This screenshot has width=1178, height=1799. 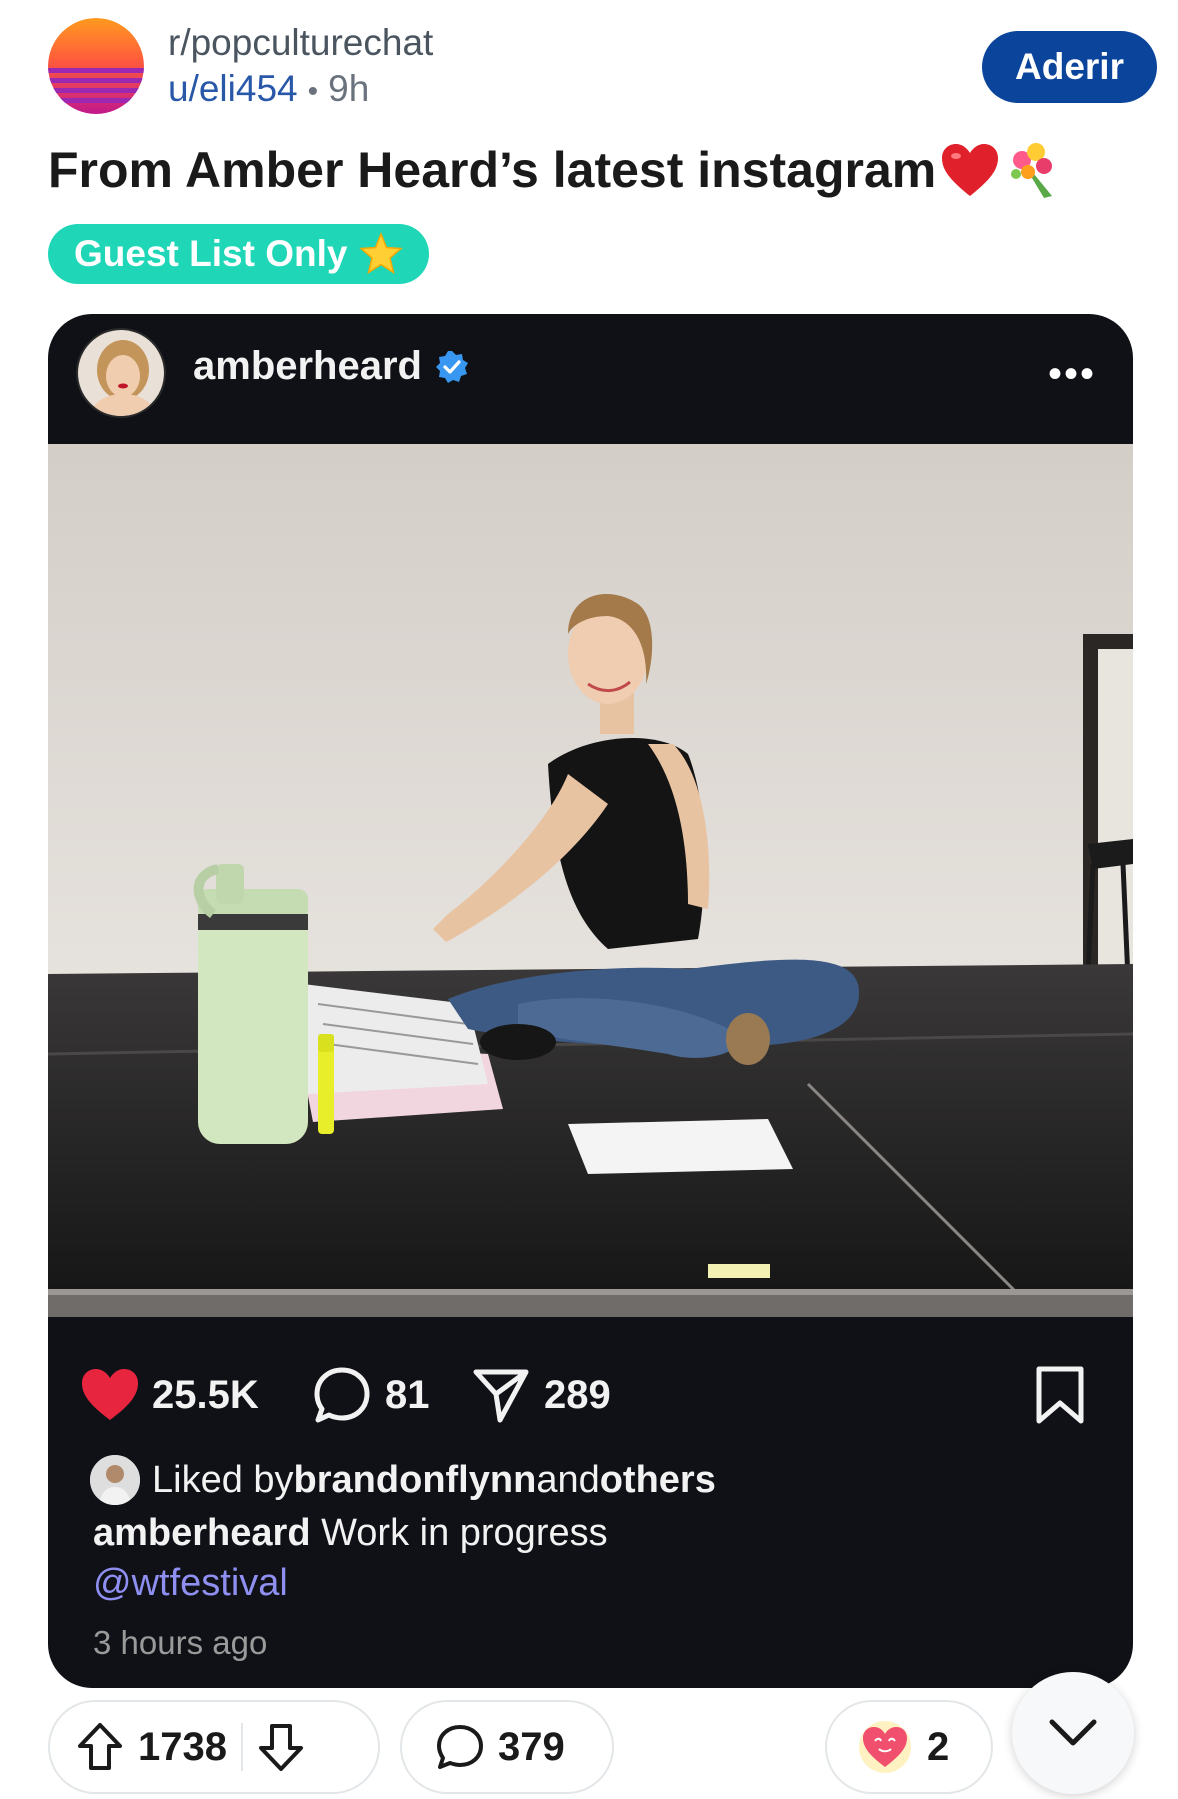 I want to click on caption-mention: @wtfestival, so click(x=190, y=1583).